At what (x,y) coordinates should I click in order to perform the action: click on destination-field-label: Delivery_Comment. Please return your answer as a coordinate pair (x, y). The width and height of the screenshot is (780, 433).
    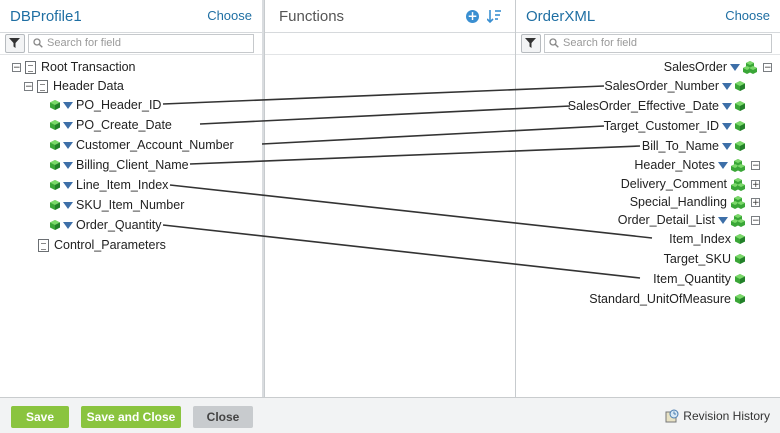
    Looking at the image, I should click on (673, 184).